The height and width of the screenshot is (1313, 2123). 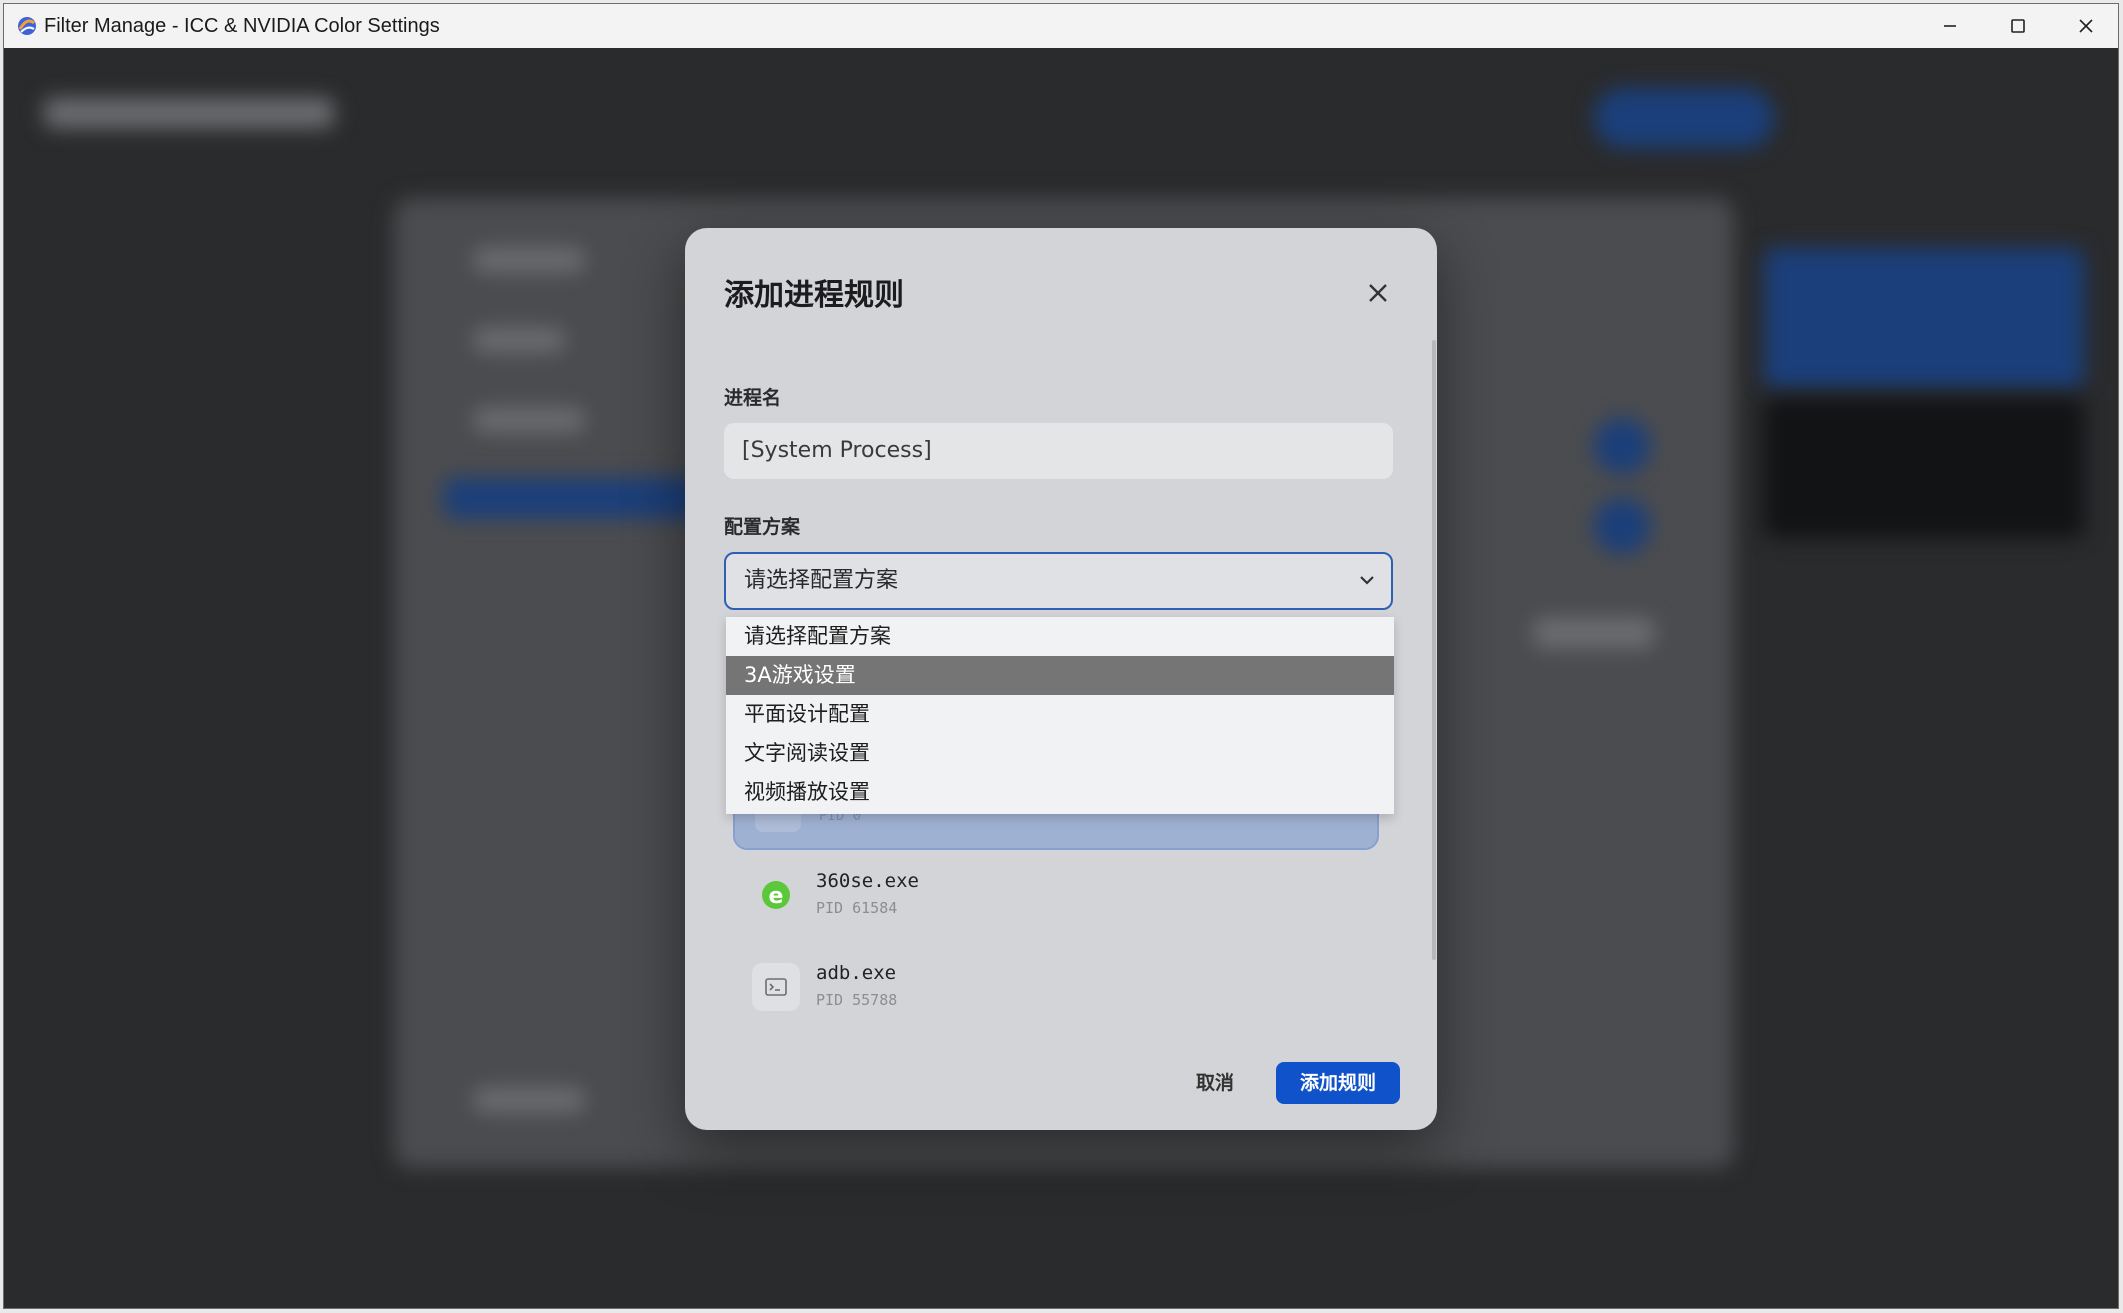 I want to click on profile-select-value: 请选择配置方案, so click(x=821, y=580).